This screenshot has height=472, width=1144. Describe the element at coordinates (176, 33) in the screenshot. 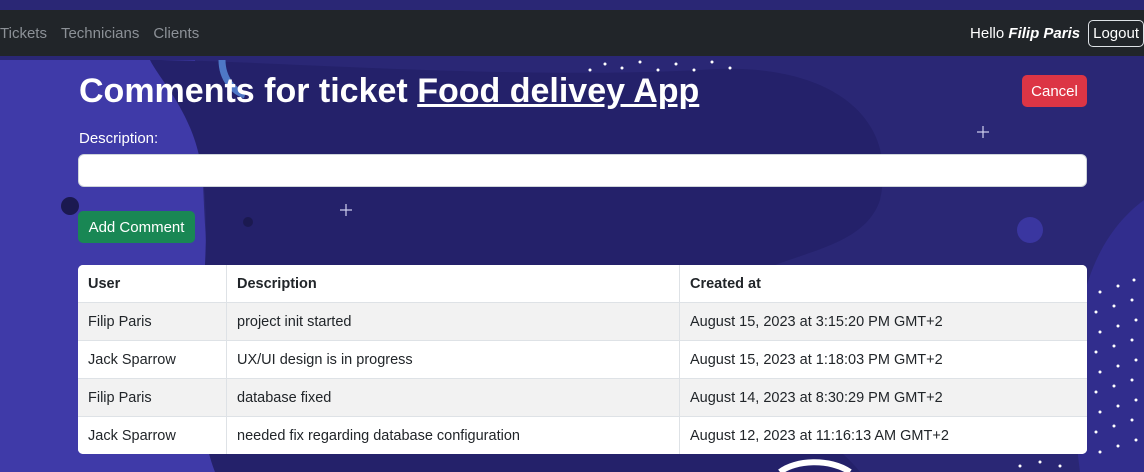

I see `nav-link-clients: Clients` at that location.